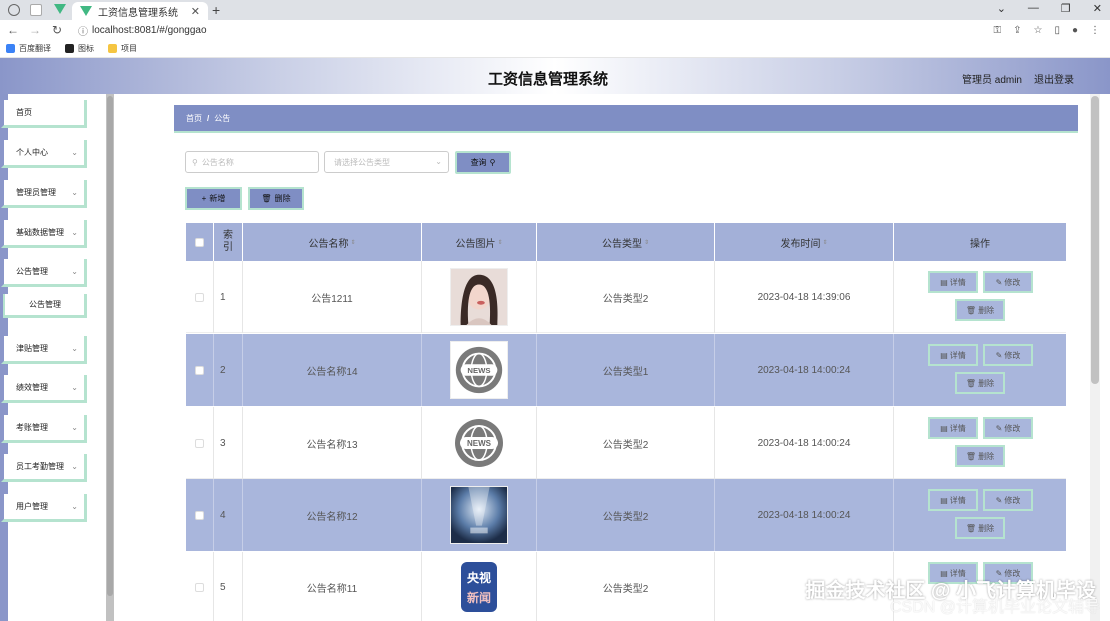  What do you see at coordinates (804, 242) in the screenshot?
I see `col-time: 发布时间 ⇕` at bounding box center [804, 242].